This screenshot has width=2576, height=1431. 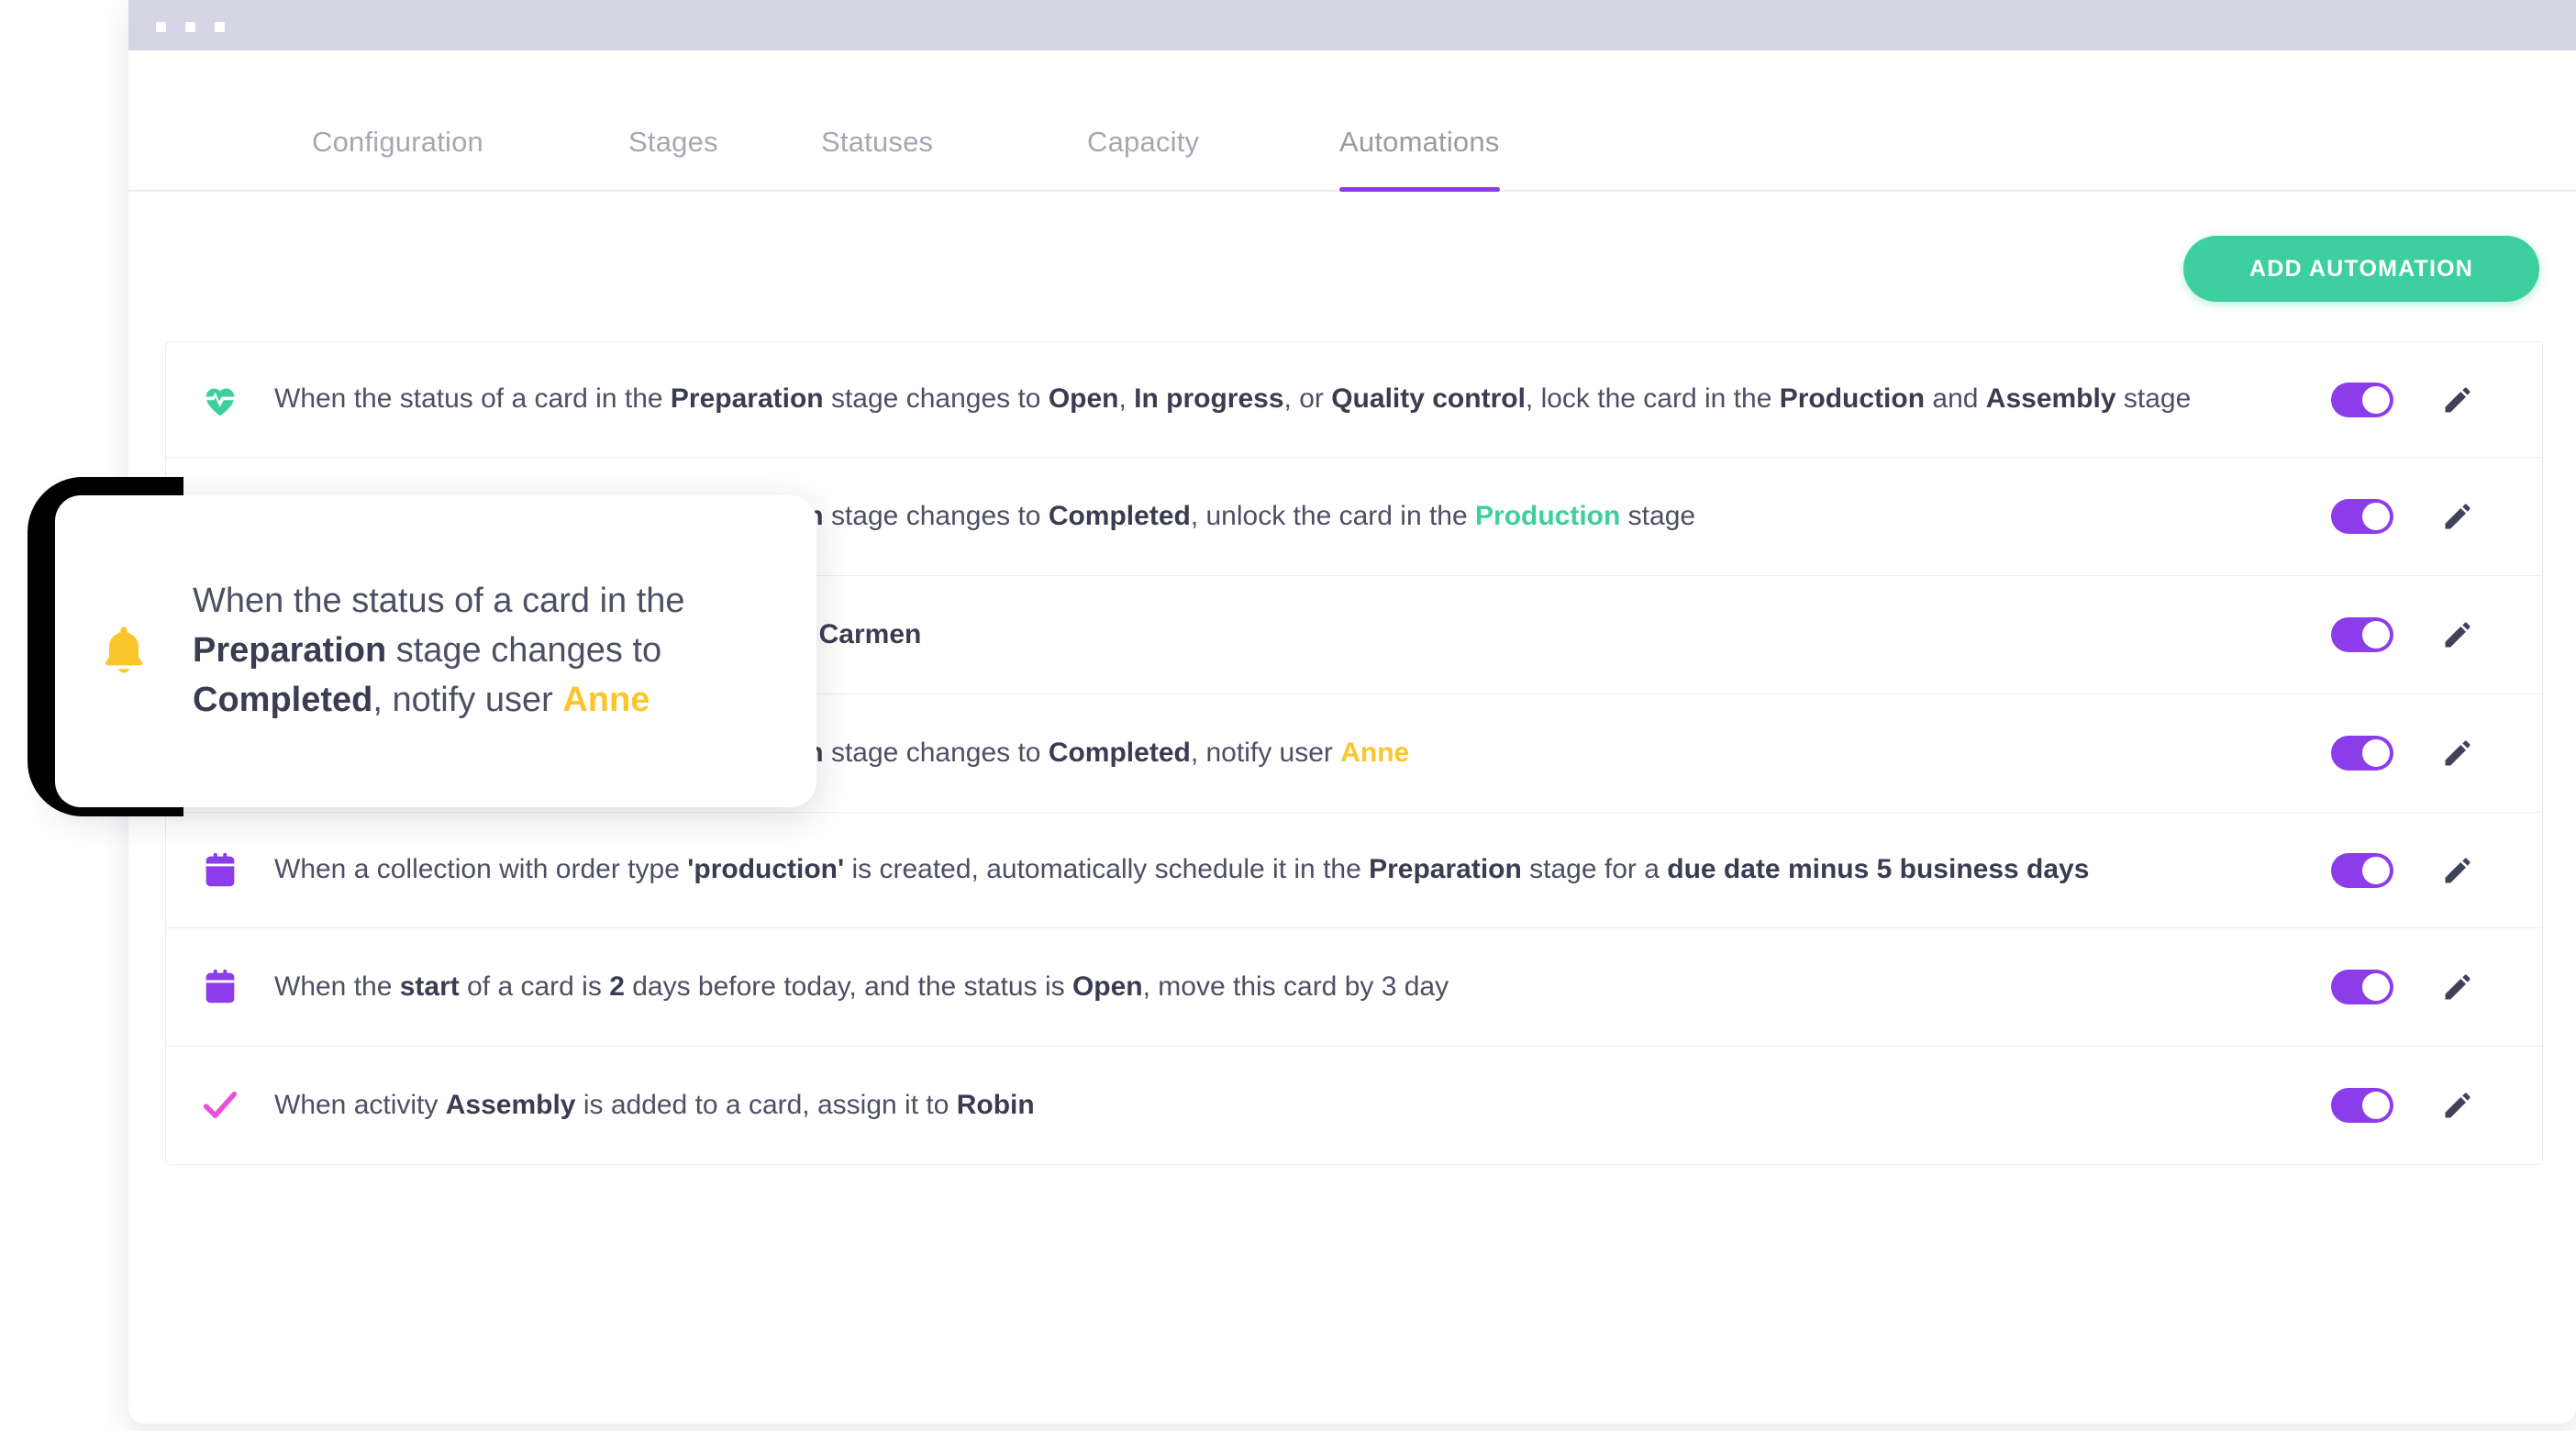 I want to click on text-fragment: ,, so click(x=1126, y=399).